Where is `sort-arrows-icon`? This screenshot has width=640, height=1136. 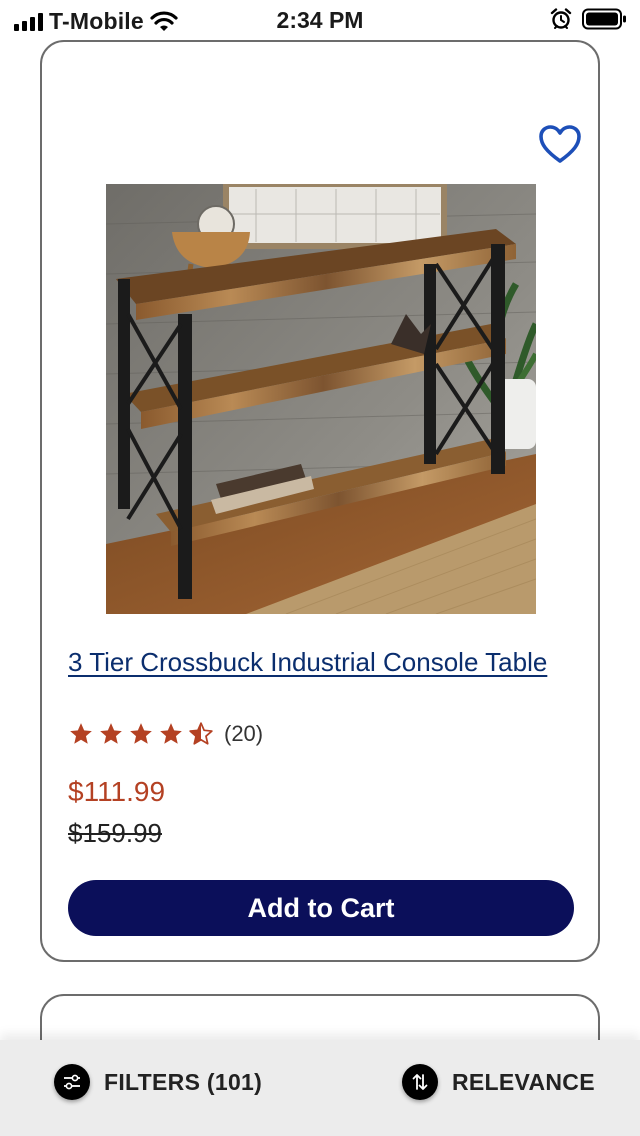 sort-arrows-icon is located at coordinates (420, 1082).